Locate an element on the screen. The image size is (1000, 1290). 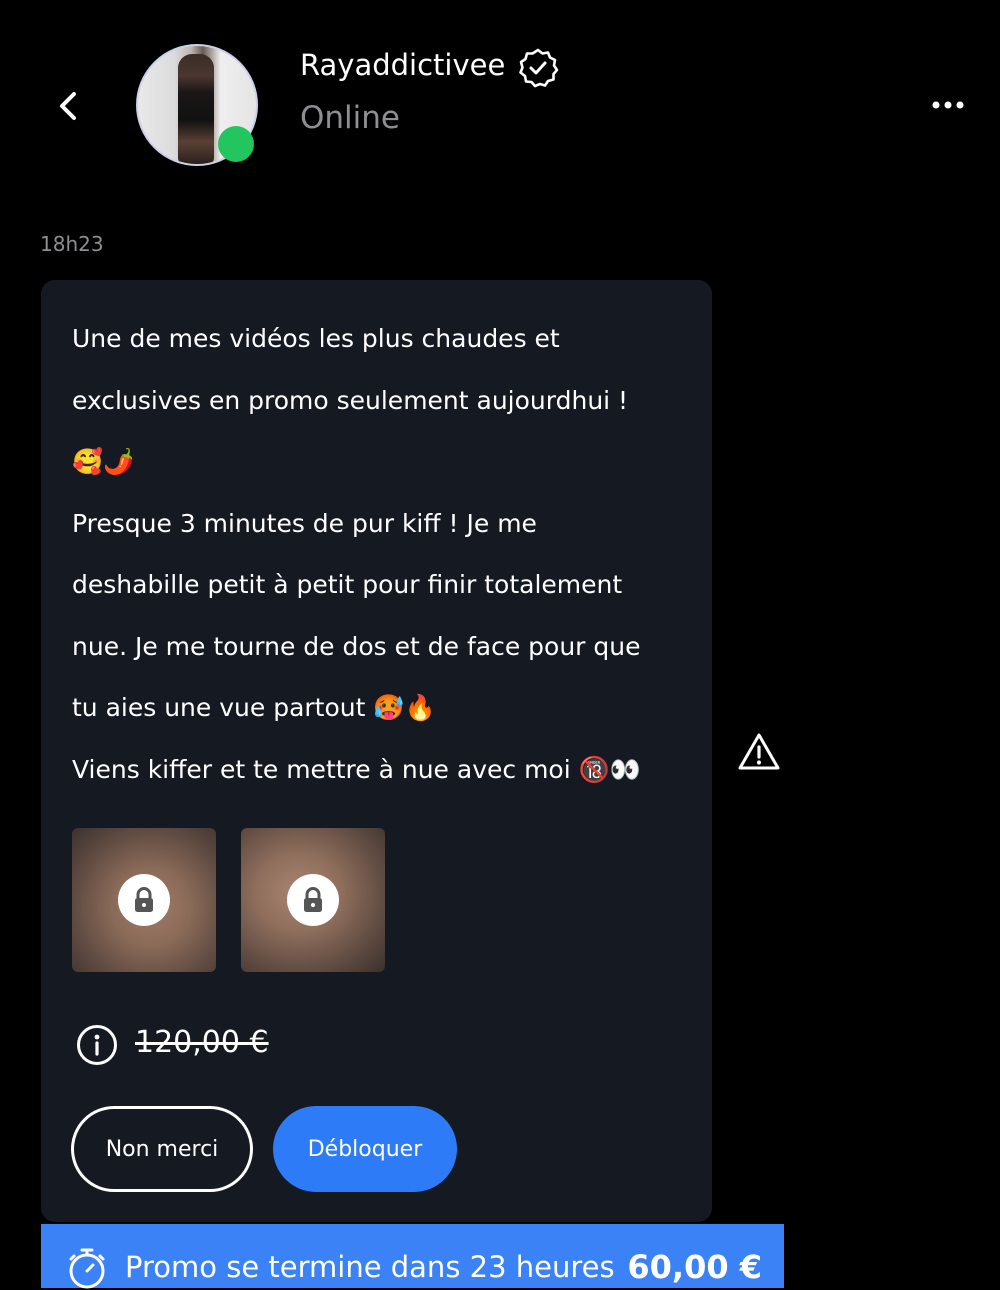
more-horizontal-icon is located at coordinates (948, 105).